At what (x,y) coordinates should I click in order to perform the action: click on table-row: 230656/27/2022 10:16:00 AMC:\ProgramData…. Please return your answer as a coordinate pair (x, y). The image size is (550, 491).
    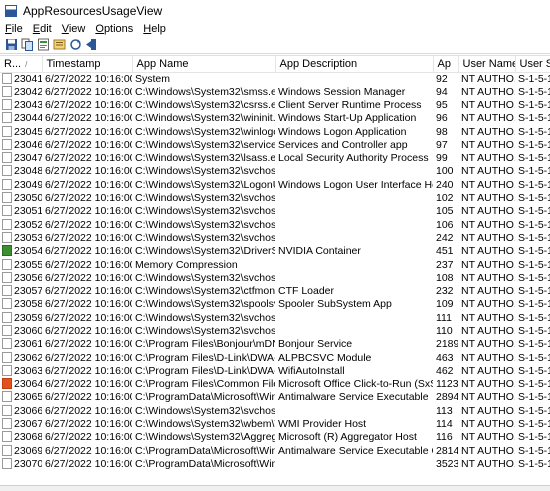
    Looking at the image, I should click on (275, 397).